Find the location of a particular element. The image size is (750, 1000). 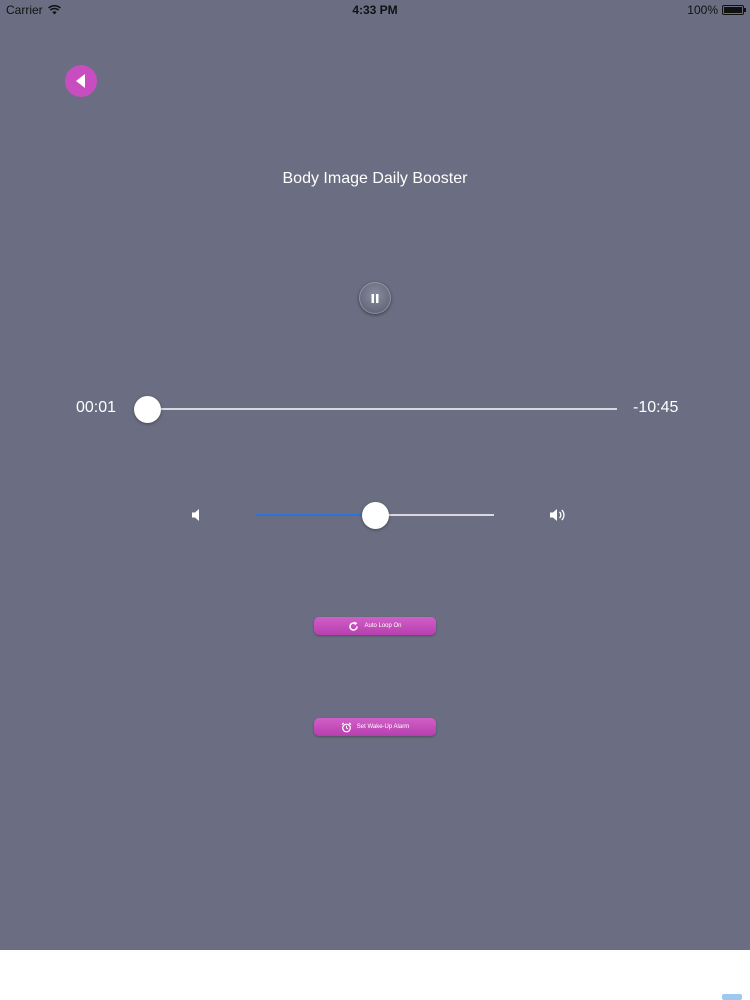

auto-loop-button: Auto Loop On is located at coordinates (375, 626).